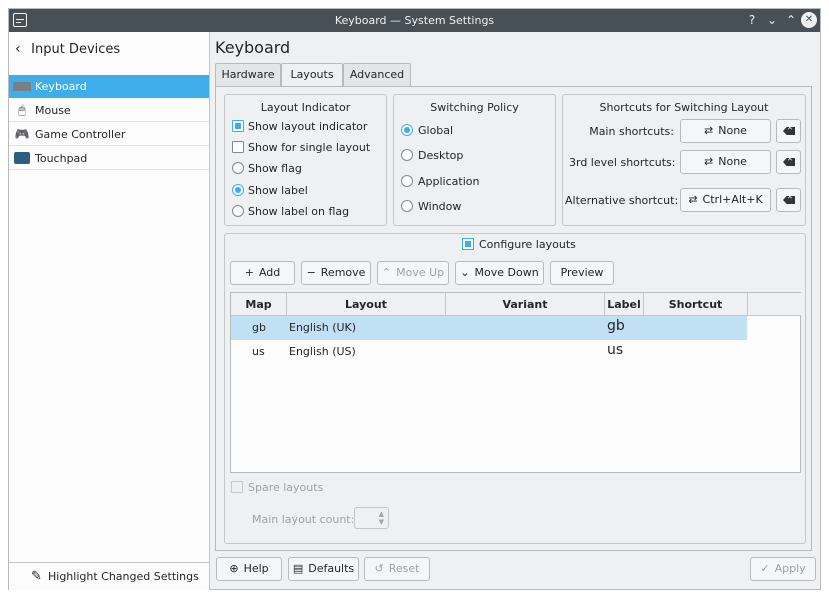  Describe the element at coordinates (53, 110) in the screenshot. I see `sidebar-item-label: Mouse` at that location.